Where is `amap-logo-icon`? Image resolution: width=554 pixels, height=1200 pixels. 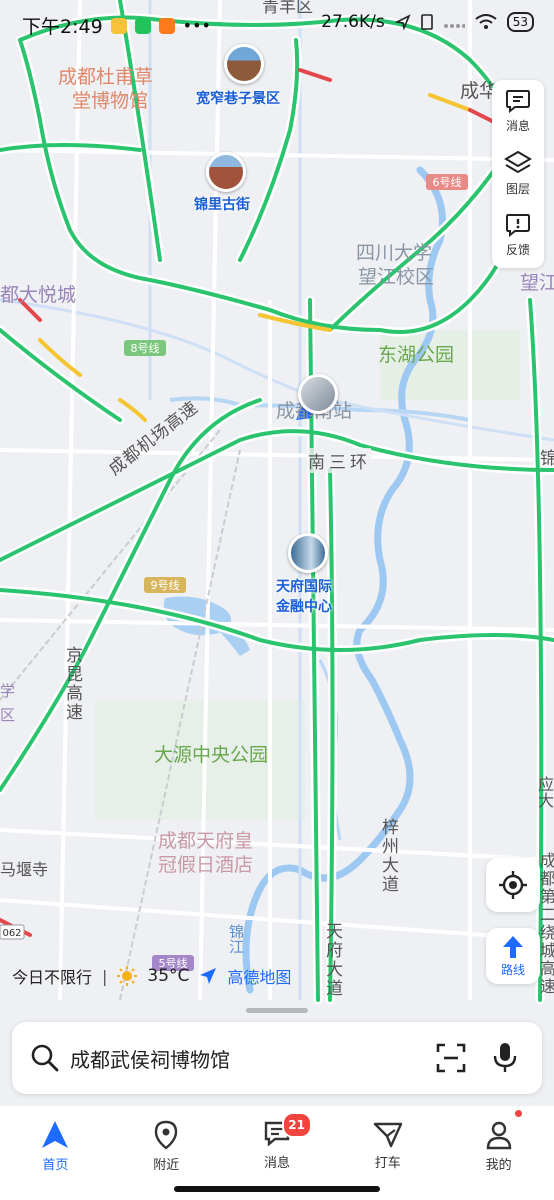
amap-logo-icon is located at coordinates (208, 976).